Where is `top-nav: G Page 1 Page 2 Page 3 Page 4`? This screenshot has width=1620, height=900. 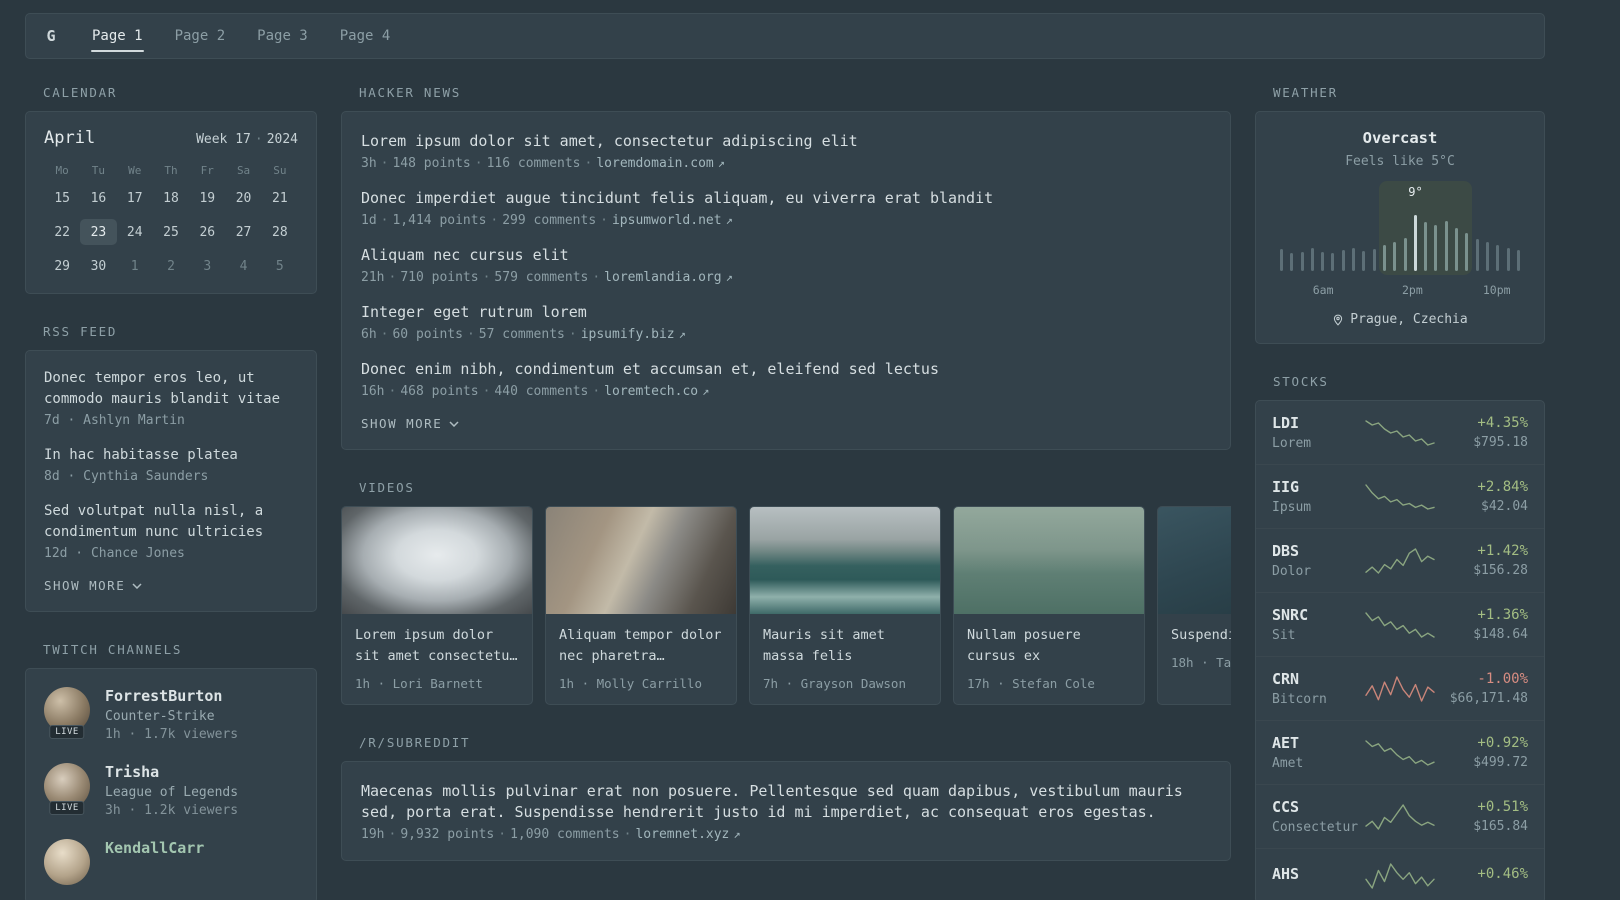 top-nav: G Page 1 Page 2 Page 3 Page 4 is located at coordinates (785, 36).